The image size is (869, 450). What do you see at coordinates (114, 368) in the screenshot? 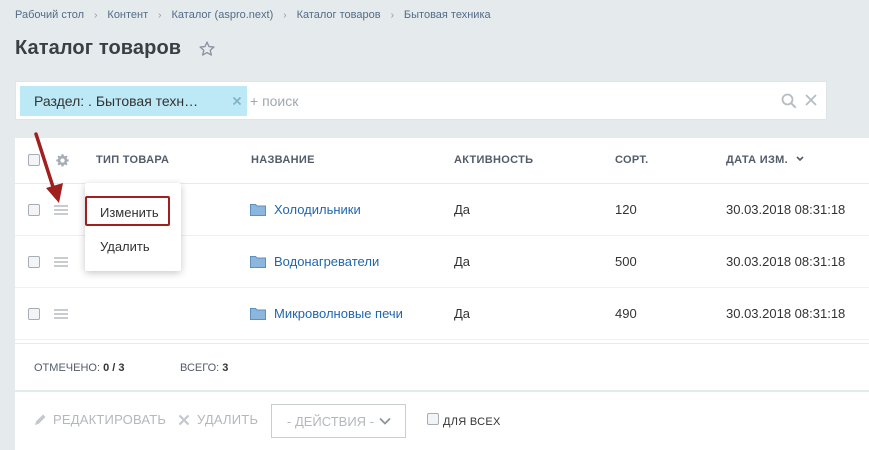
I see `selected-count-value: 0 / 3` at bounding box center [114, 368].